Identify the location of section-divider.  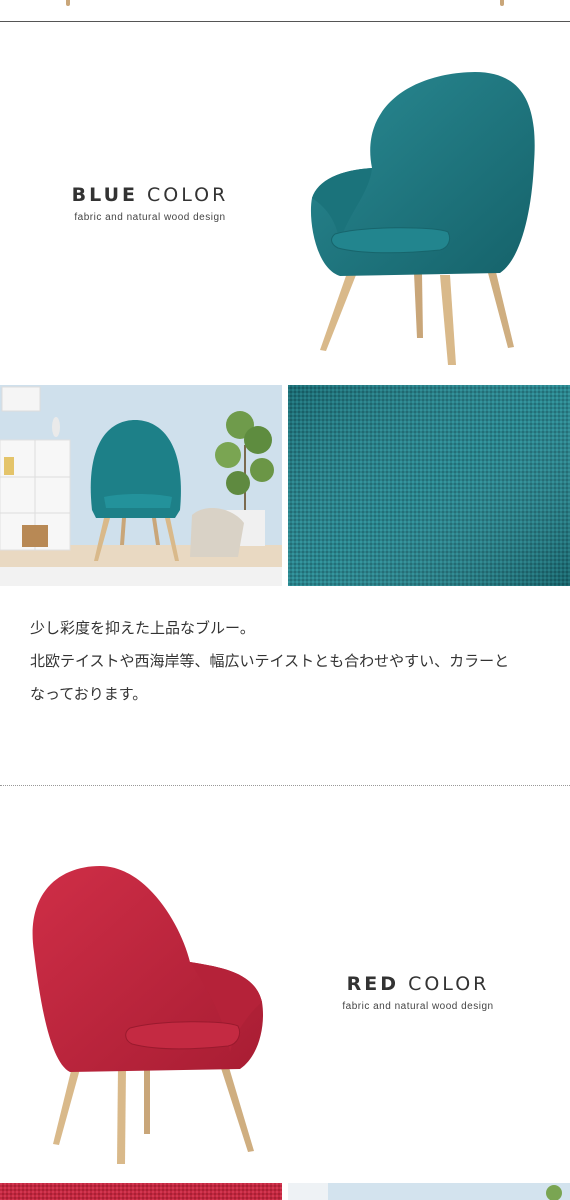
(285, 21).